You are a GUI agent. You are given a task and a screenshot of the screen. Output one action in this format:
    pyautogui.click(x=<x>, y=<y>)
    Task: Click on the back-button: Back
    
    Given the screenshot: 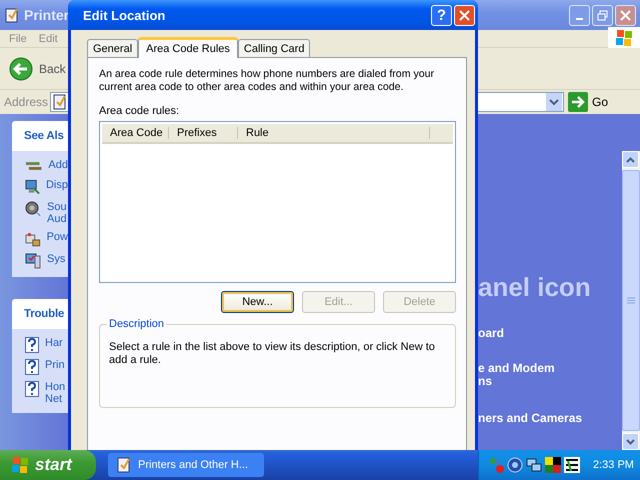 What is the action you would take?
    pyautogui.click(x=37, y=68)
    